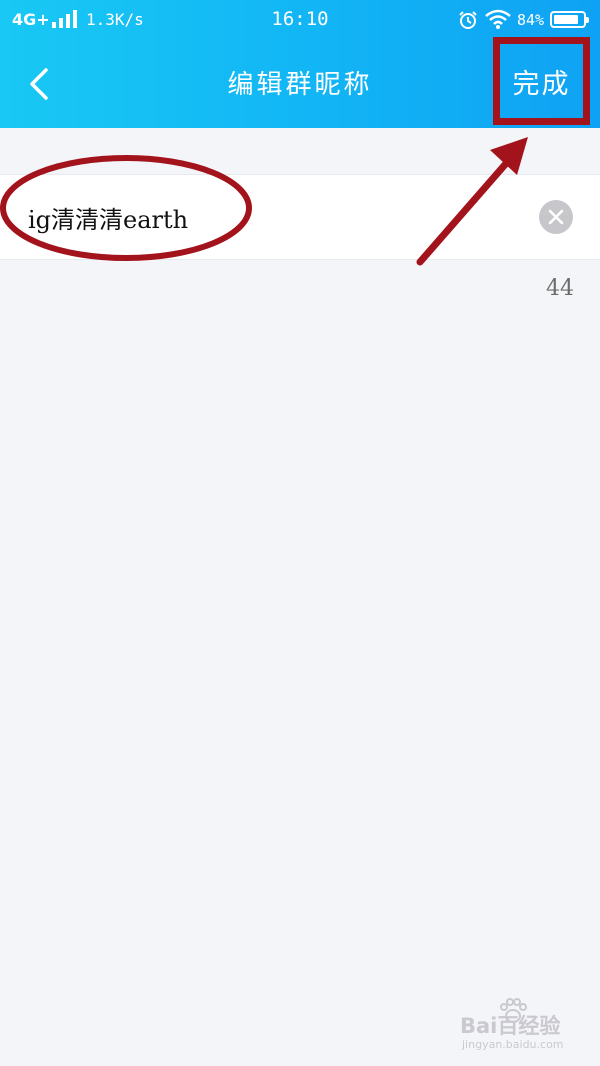 The image size is (600, 1066). I want to click on nickname-input, so click(268, 217).